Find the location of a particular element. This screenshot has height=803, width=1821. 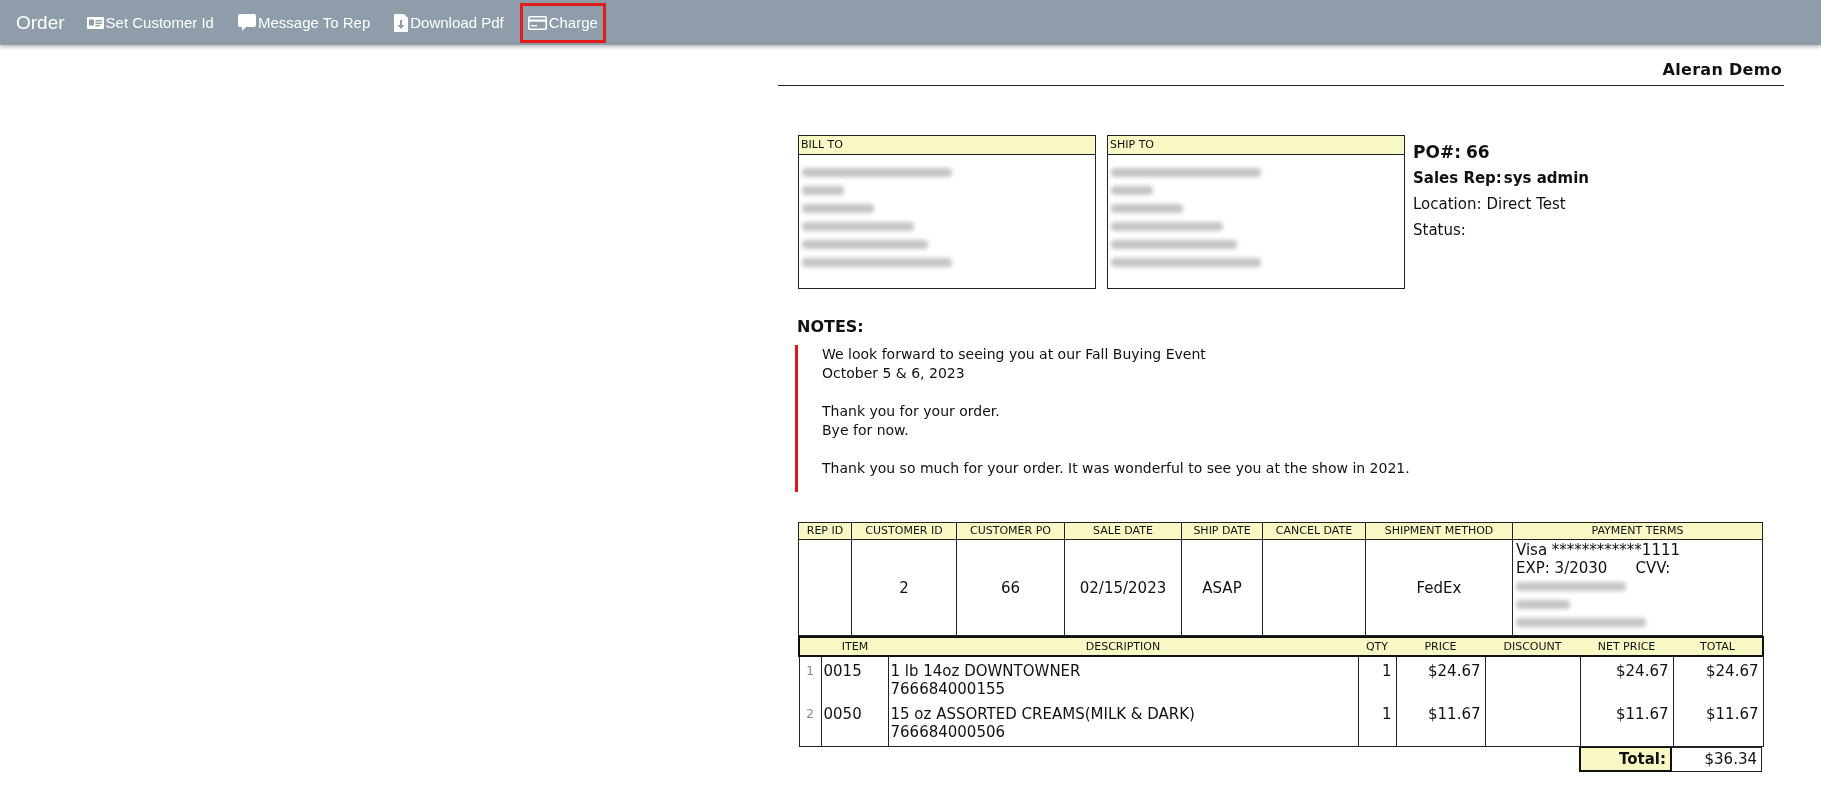

field-value: sys admin is located at coordinates (1546, 178).